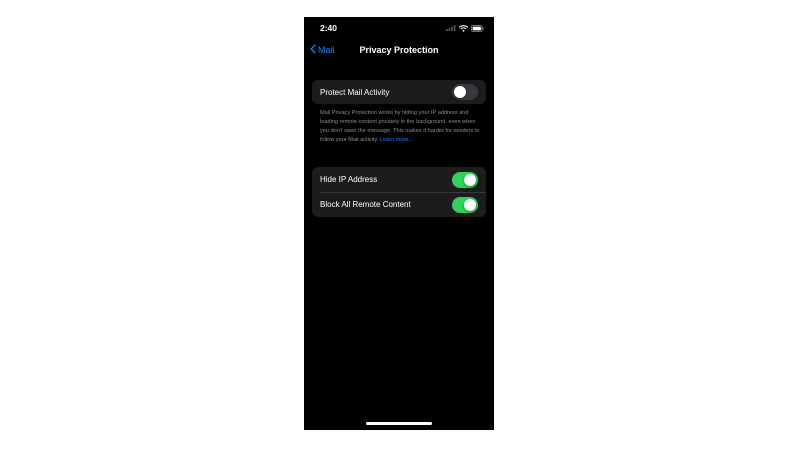  Describe the element at coordinates (329, 28) in the screenshot. I see `status-time: 2:40` at that location.